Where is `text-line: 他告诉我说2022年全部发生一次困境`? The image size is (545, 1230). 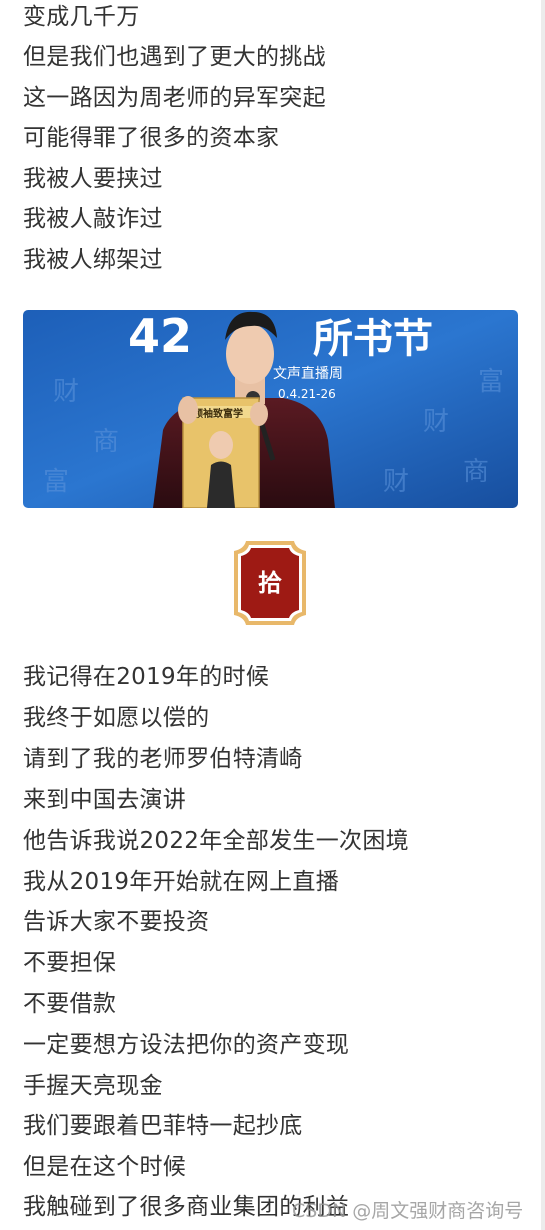
text-line: 他告诉我说2022年全部发生一次困境 is located at coordinates (216, 841).